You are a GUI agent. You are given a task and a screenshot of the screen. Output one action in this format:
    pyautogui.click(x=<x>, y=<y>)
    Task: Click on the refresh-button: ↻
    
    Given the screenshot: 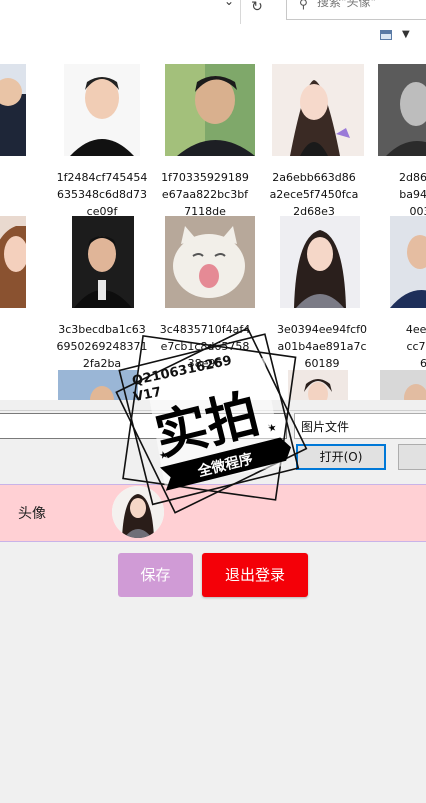 What is the action you would take?
    pyautogui.click(x=257, y=12)
    